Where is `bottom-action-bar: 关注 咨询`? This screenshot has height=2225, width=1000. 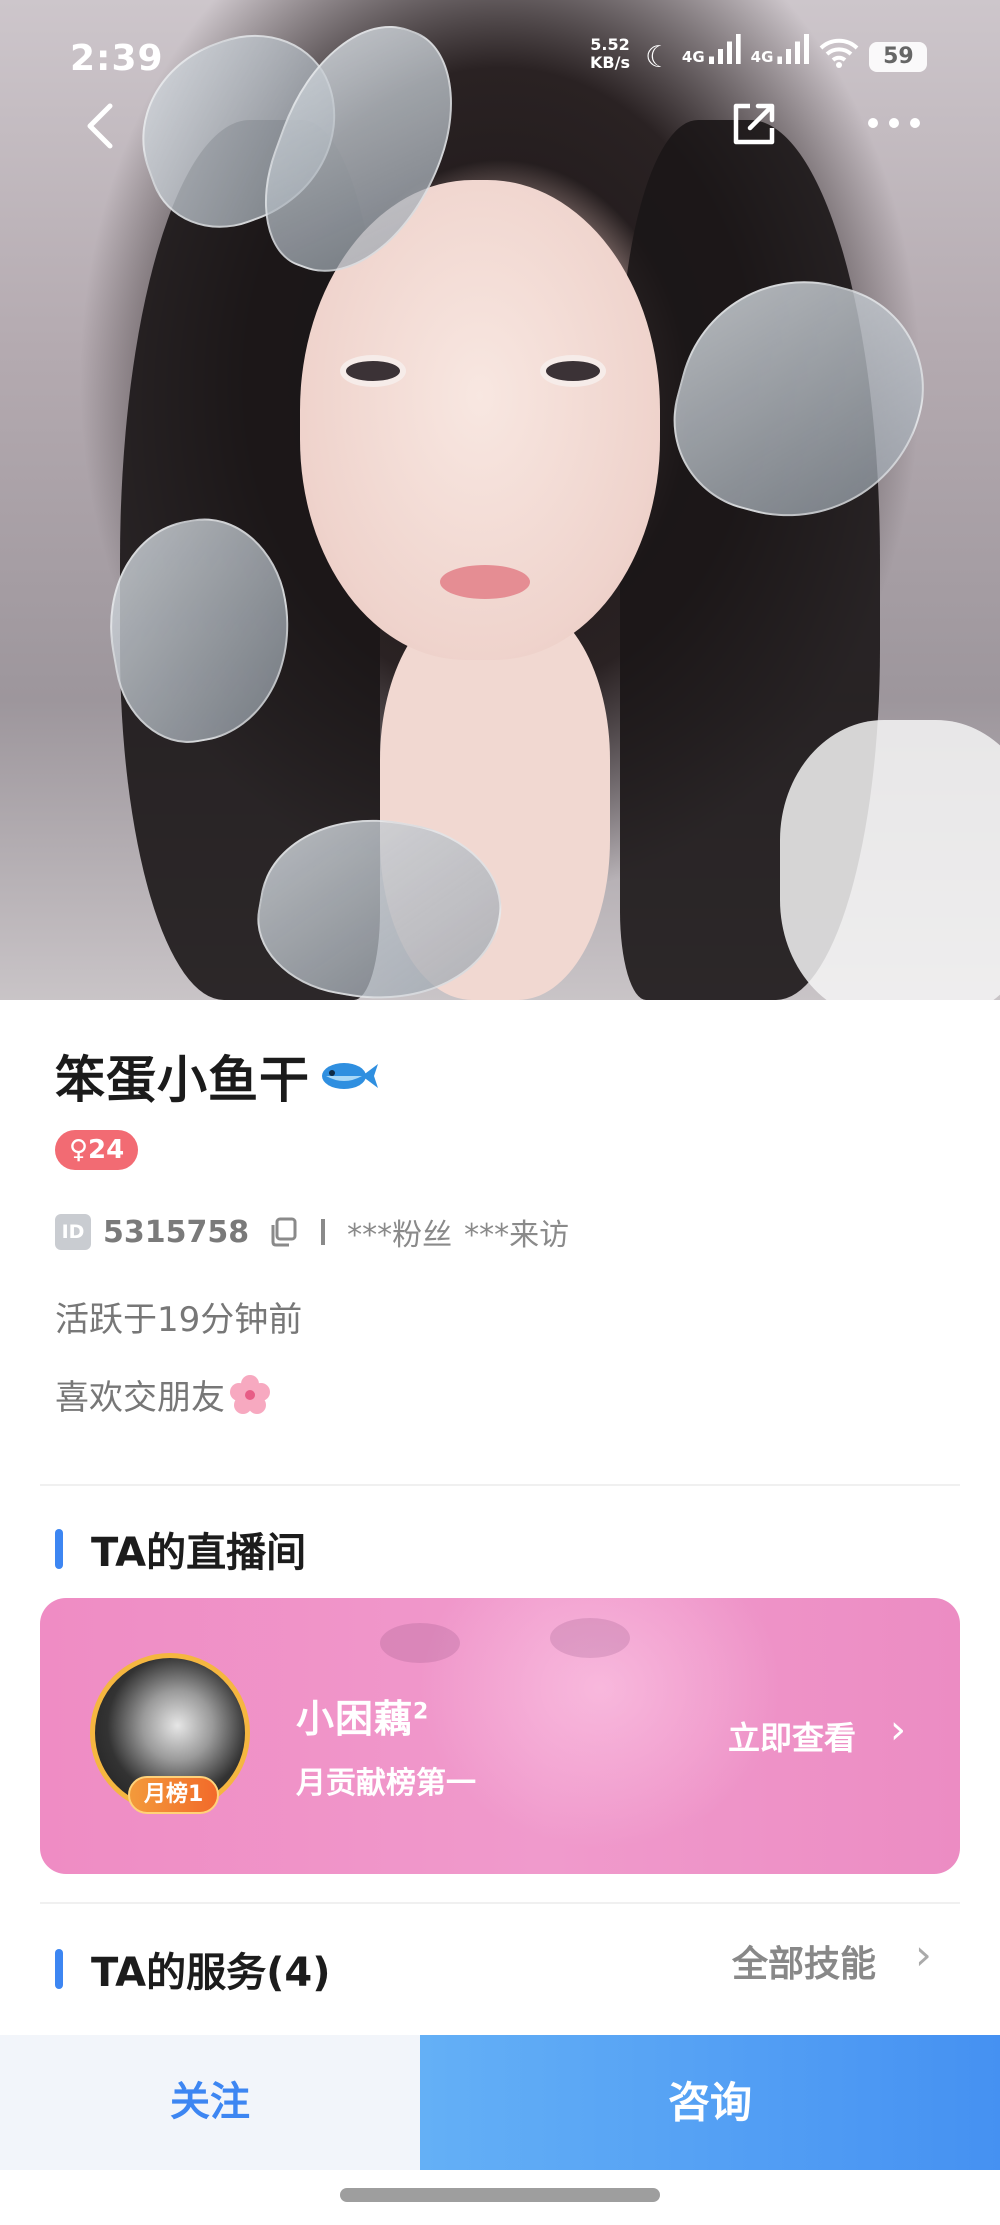
bottom-action-bar: 关注 咨询 is located at coordinates (500, 2102).